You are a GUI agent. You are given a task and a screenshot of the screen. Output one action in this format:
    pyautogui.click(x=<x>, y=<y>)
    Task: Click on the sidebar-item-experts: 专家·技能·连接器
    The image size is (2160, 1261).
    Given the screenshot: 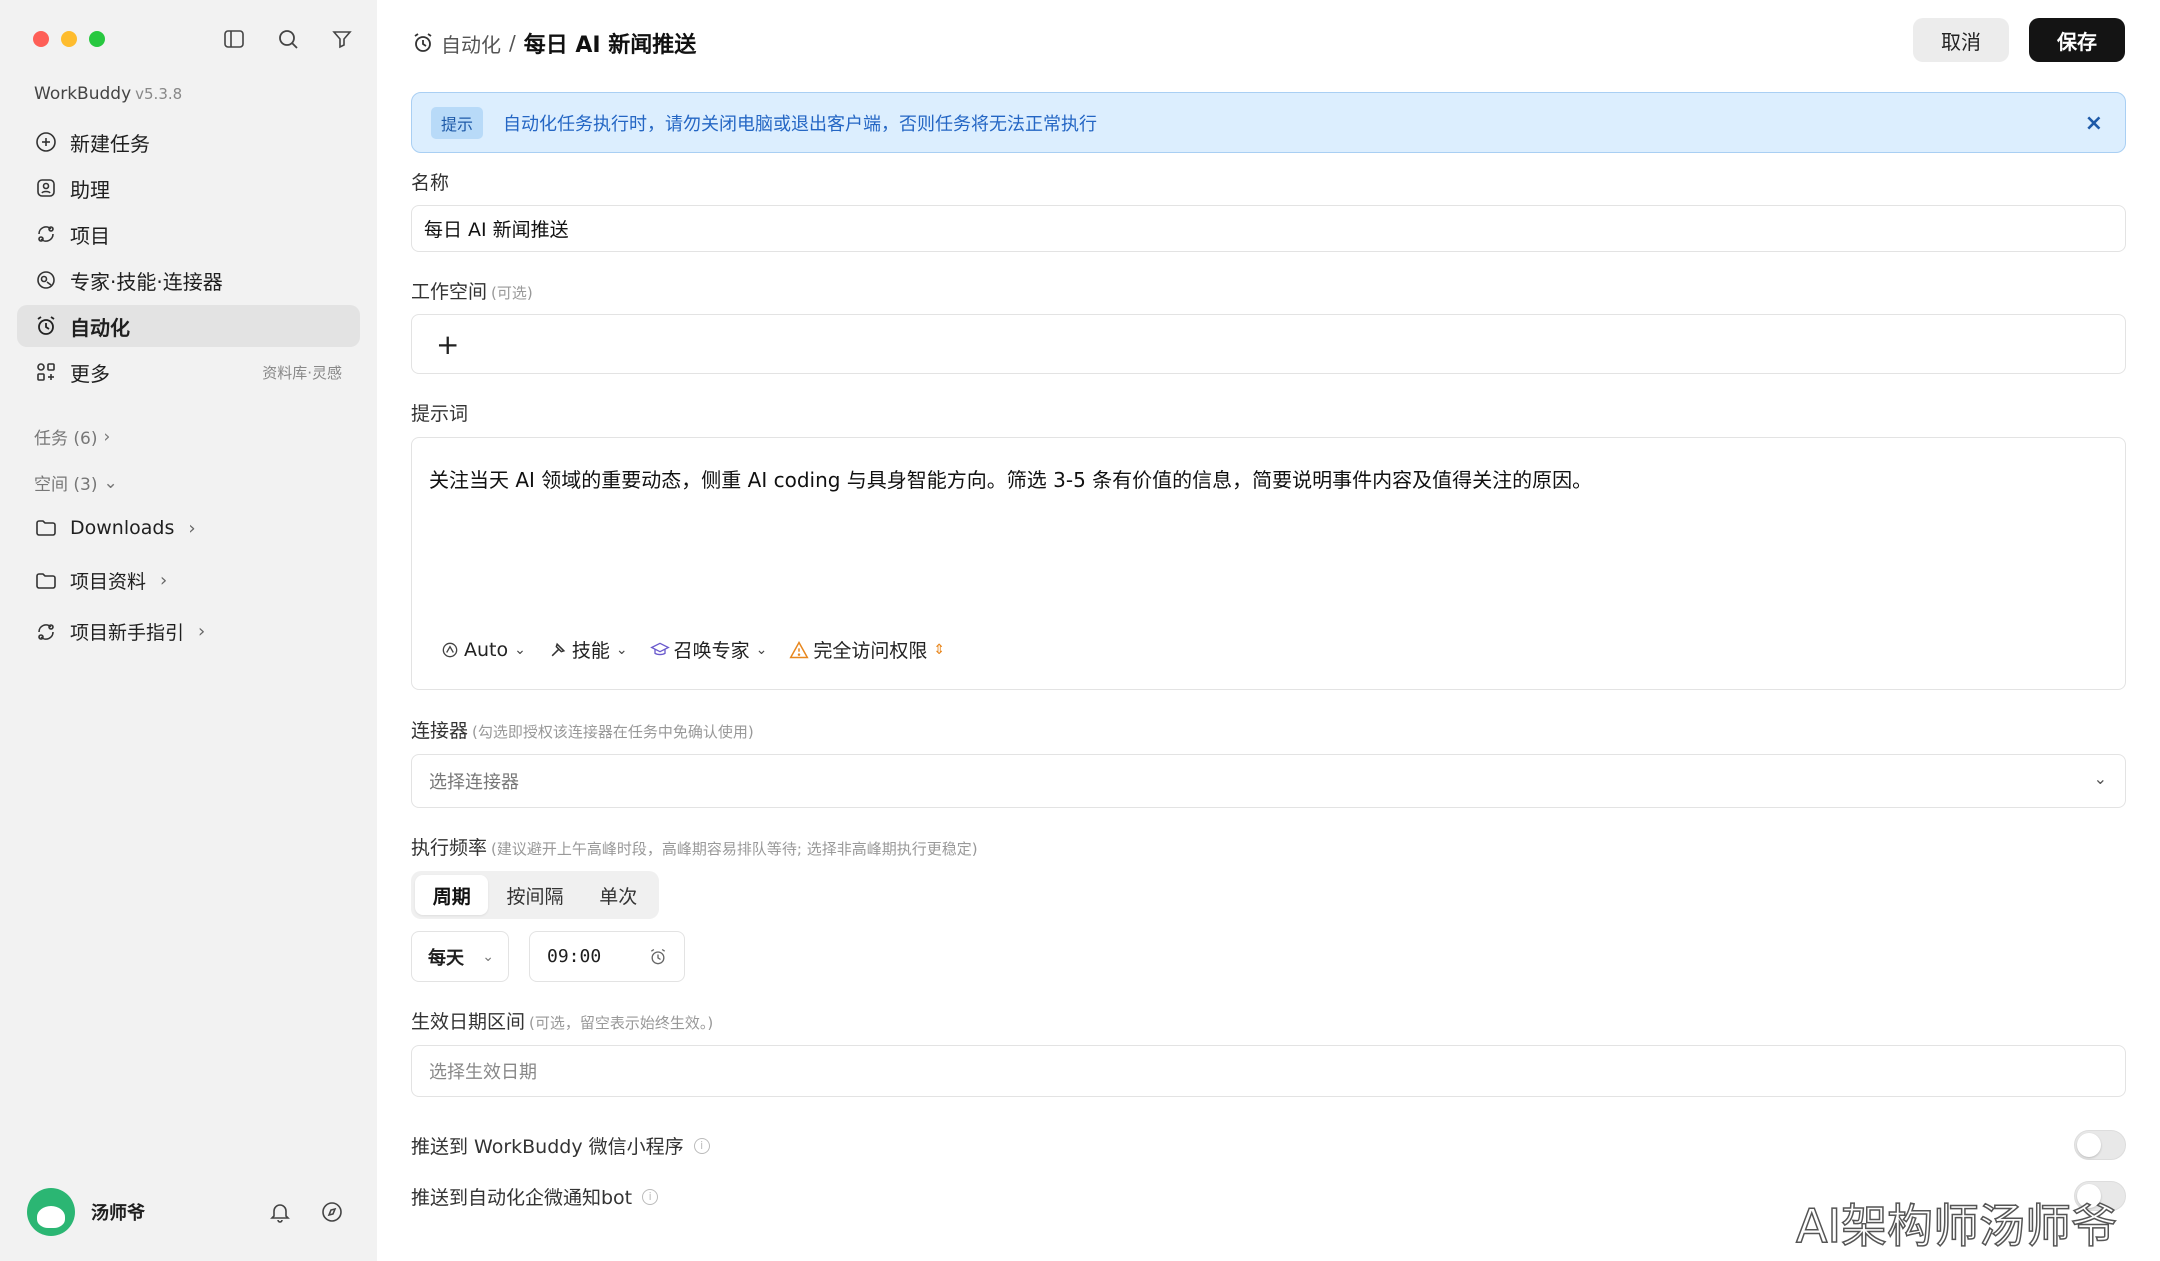 What is the action you would take?
    pyautogui.click(x=188, y=280)
    